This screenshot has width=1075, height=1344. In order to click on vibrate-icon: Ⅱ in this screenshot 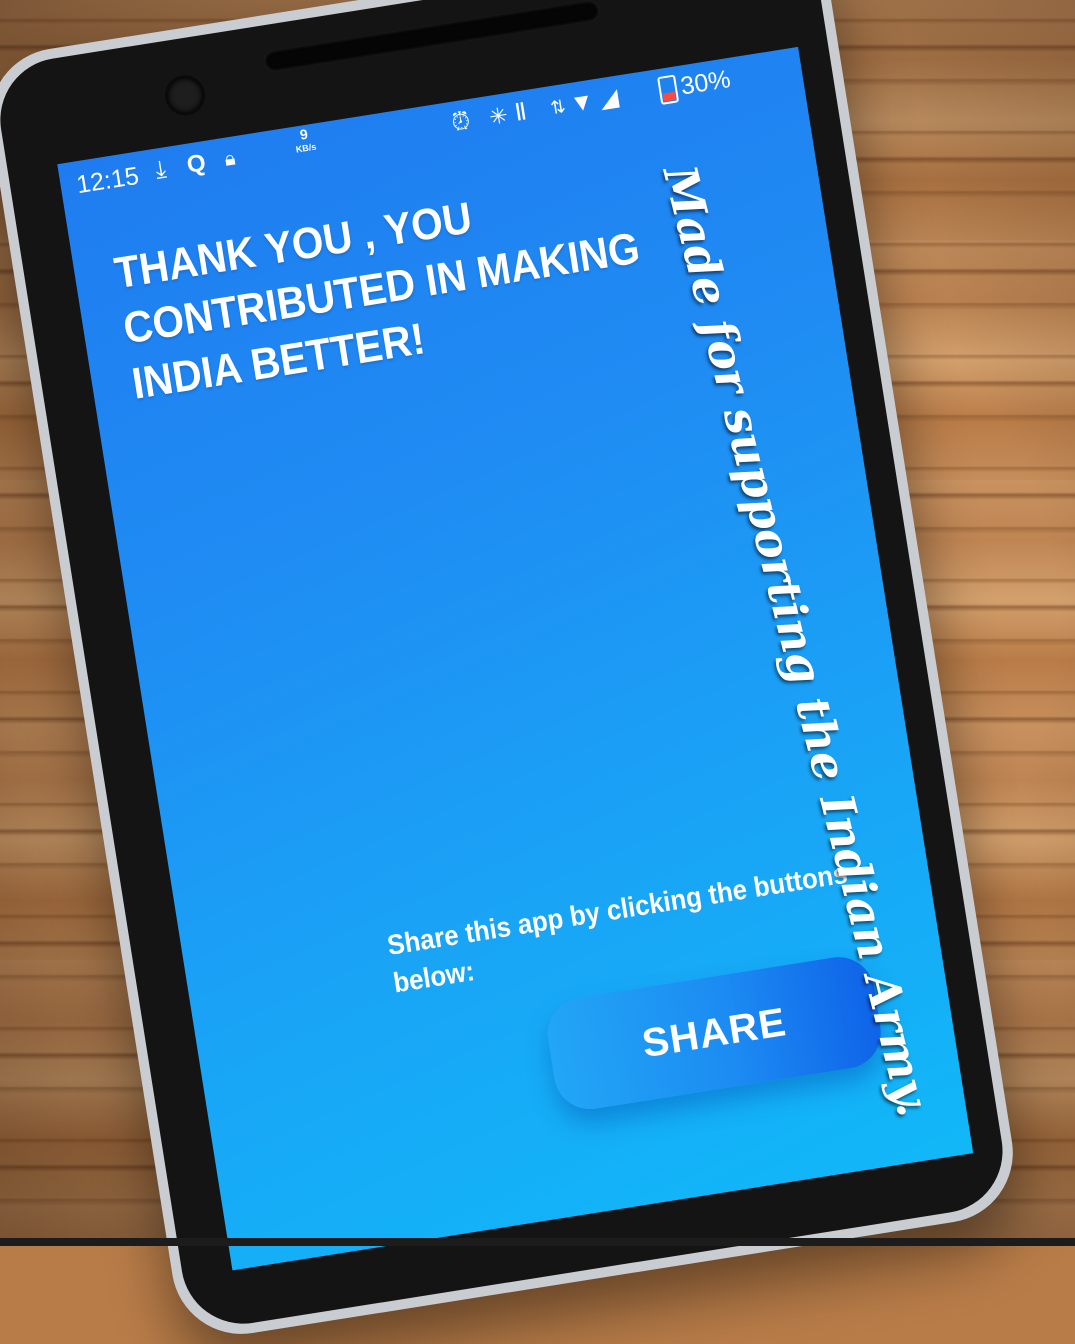, I will do `click(520, 112)`.